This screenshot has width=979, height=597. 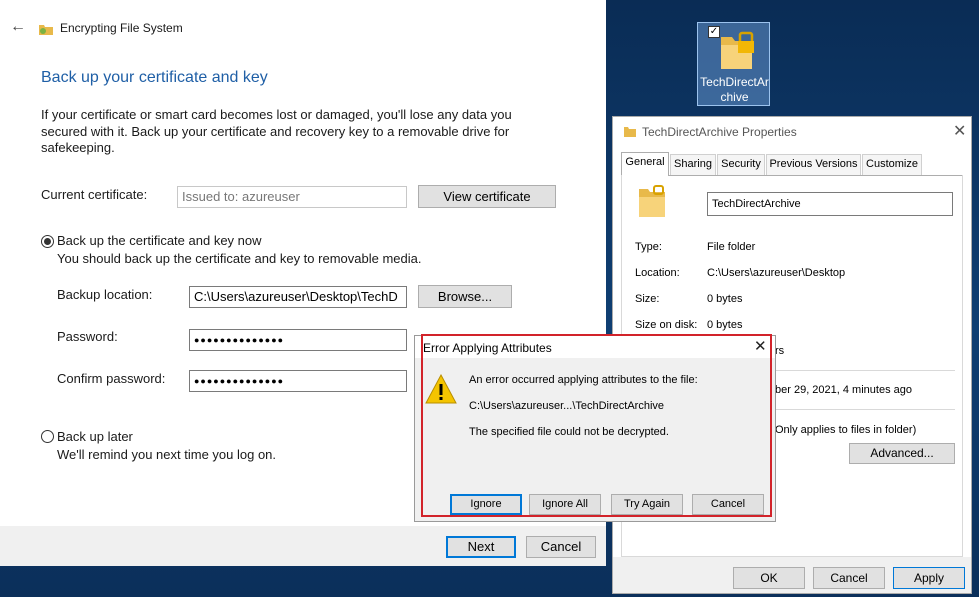 I want to click on backup-location-label: Backup location:, so click(x=105, y=294).